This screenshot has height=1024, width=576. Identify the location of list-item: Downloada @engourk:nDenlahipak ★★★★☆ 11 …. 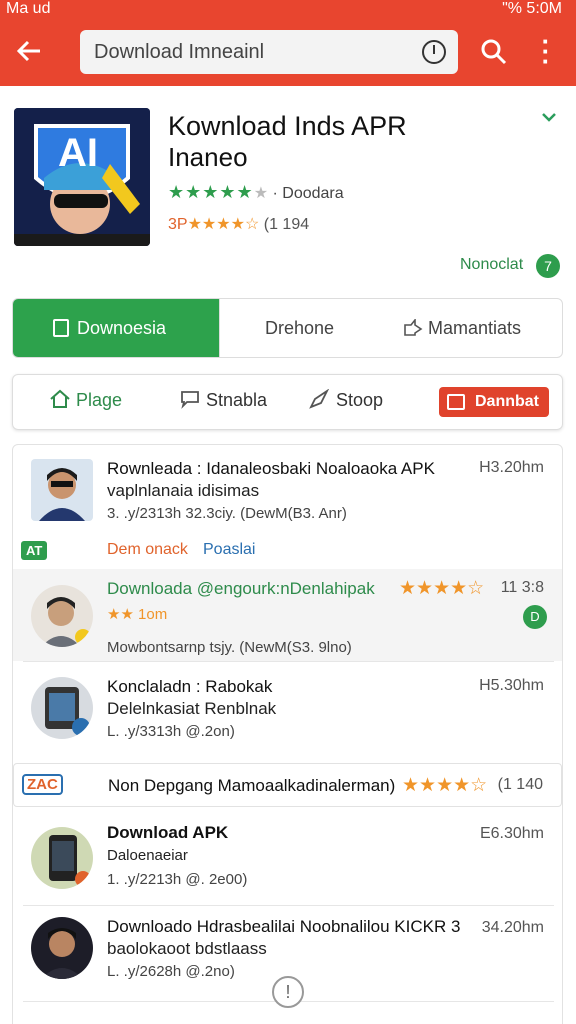
(287, 615).